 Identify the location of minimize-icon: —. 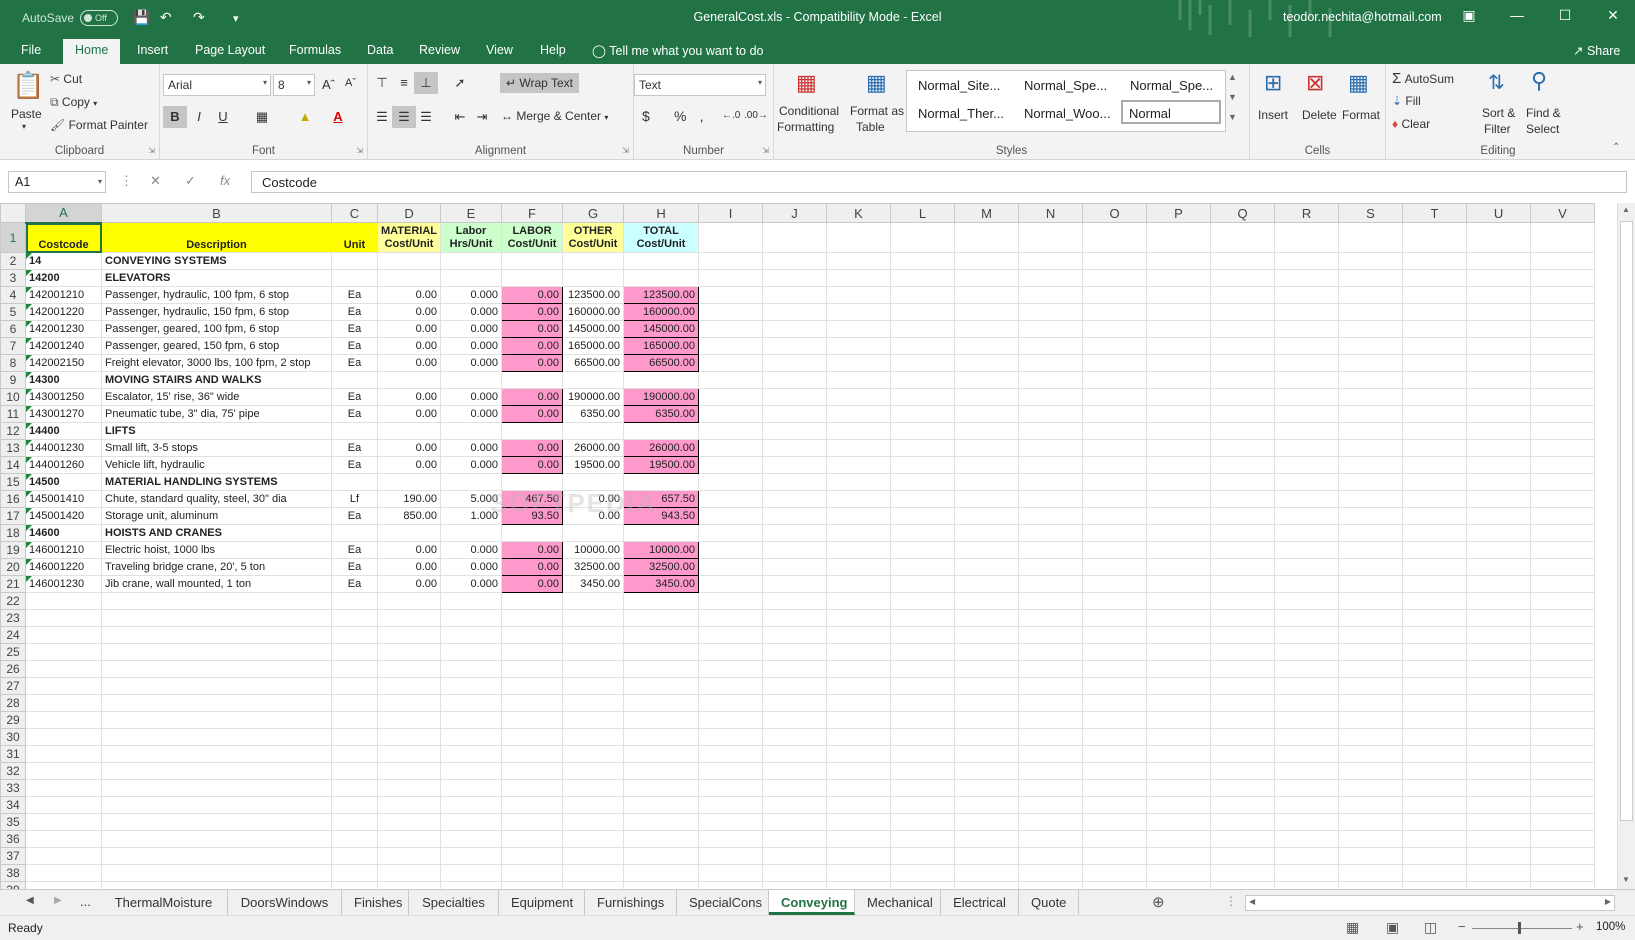
(1517, 15).